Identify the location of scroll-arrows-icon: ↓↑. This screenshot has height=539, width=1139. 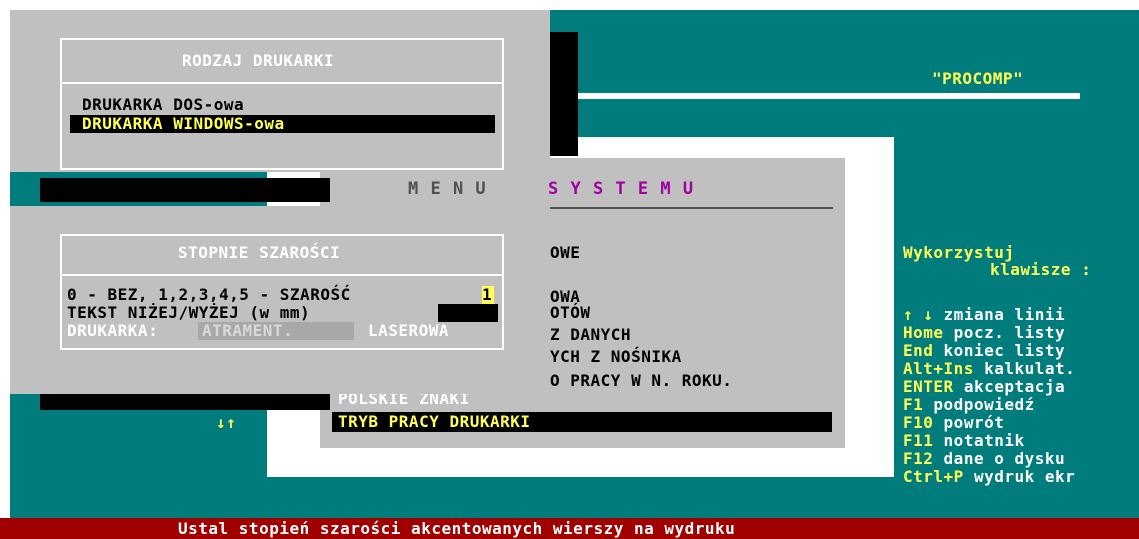
(226, 422).